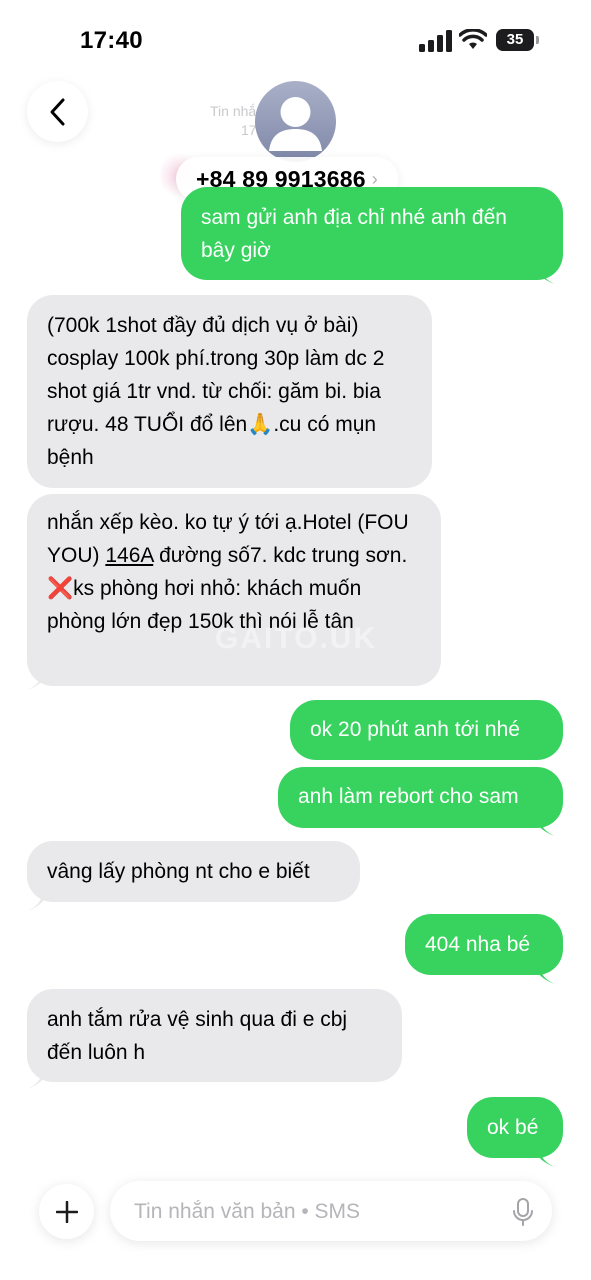 This screenshot has width=591, height=1280. I want to click on message-input, so click(314, 1212).